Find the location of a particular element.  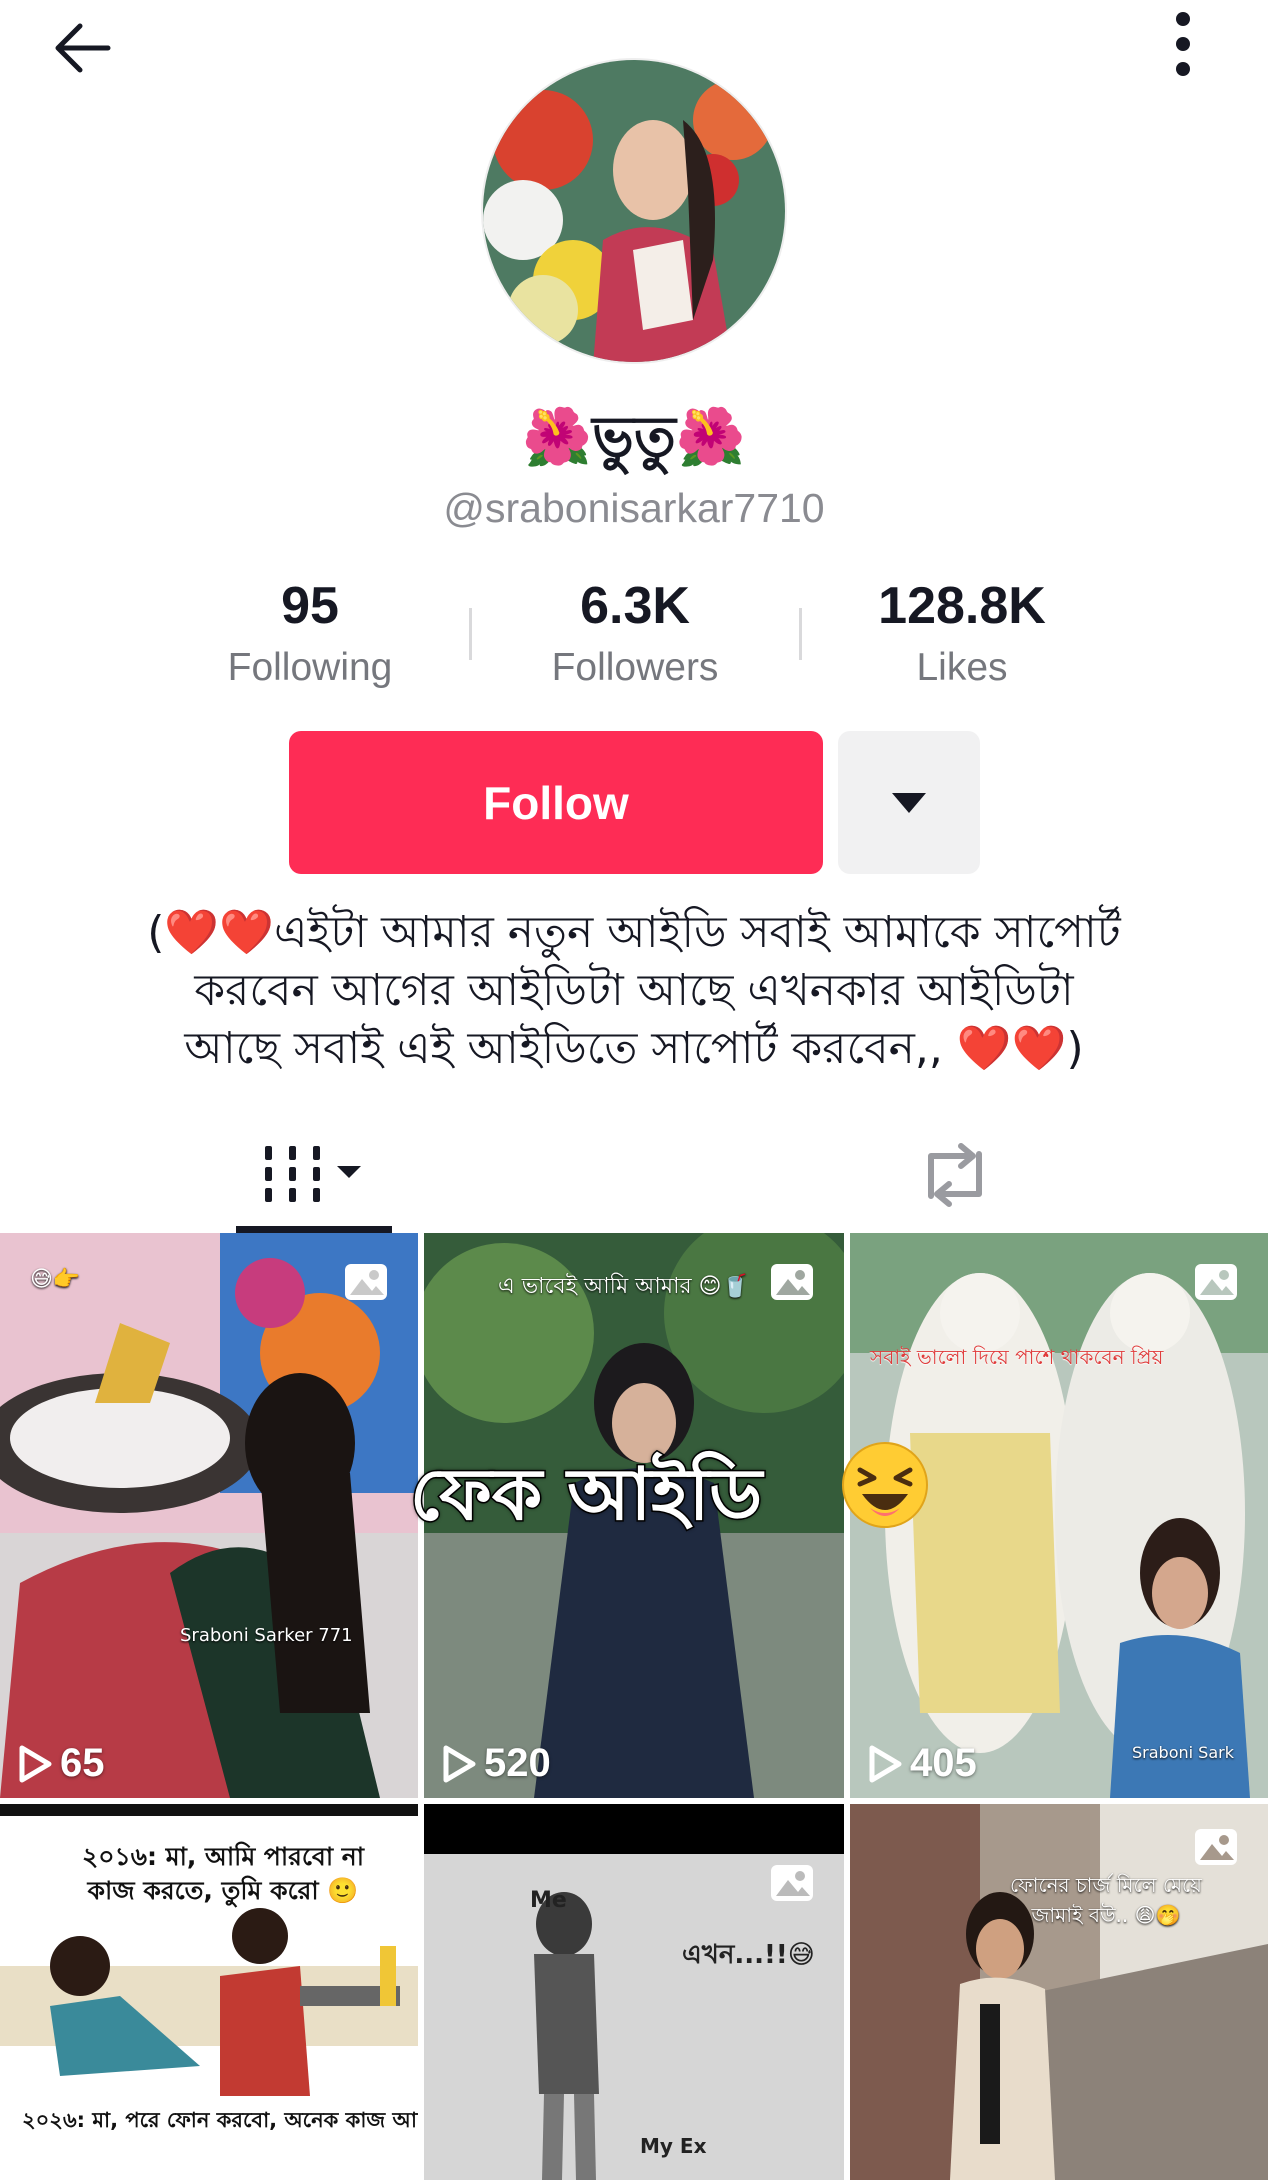

tab-videos is located at coordinates (314, 1175).